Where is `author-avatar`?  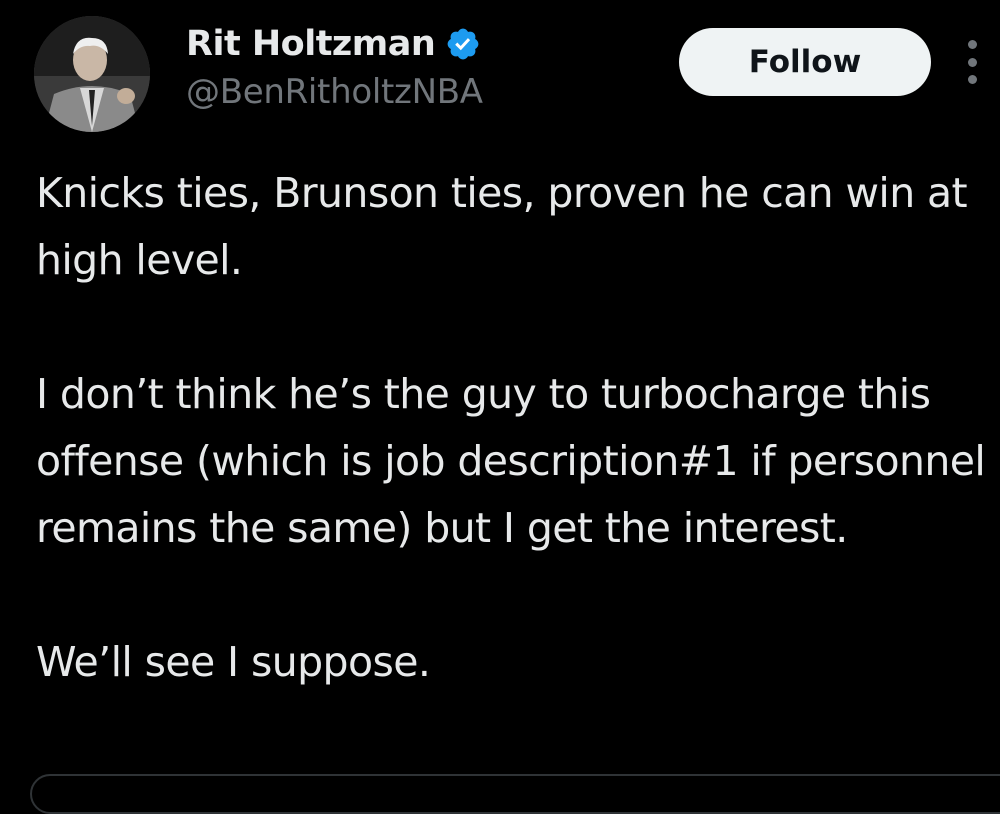 author-avatar is located at coordinates (92, 74).